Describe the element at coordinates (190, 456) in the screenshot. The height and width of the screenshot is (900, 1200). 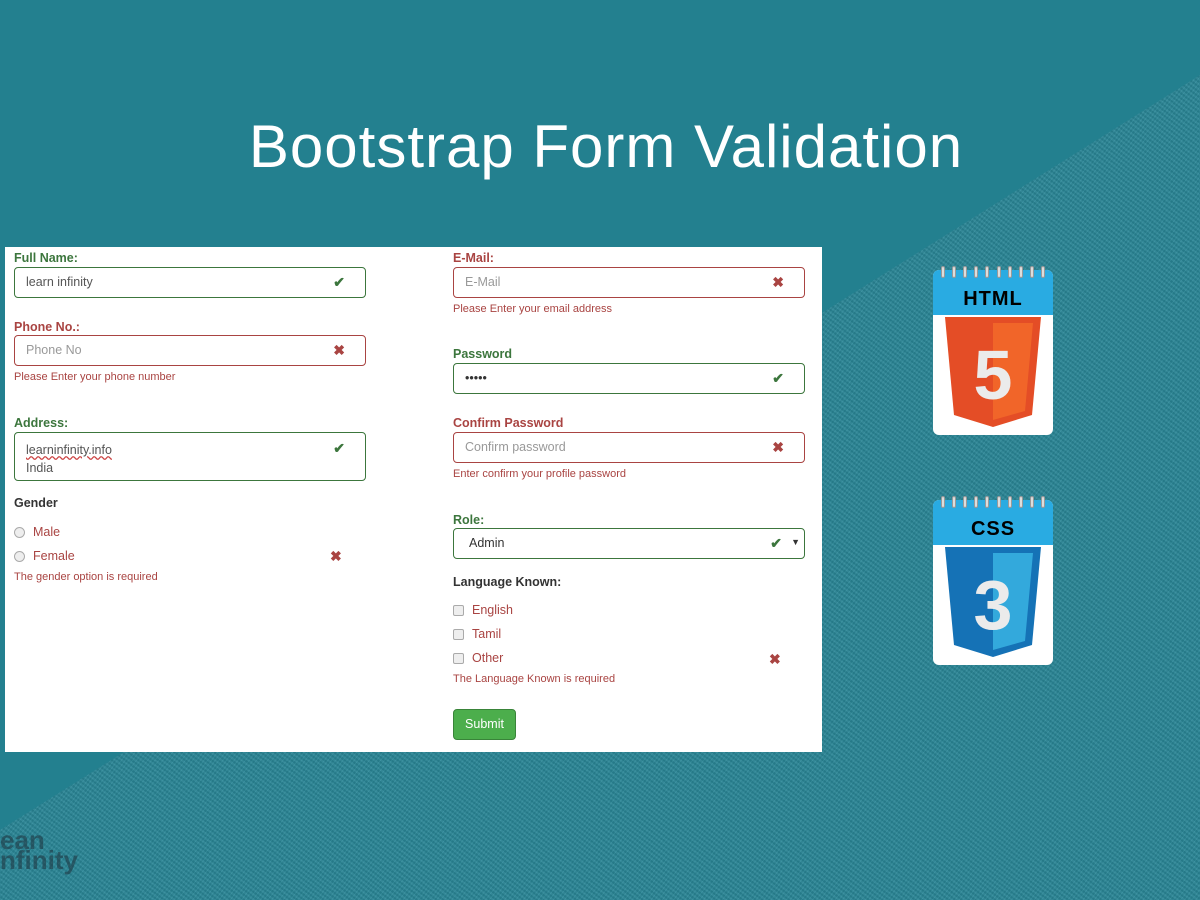
I see `address-textarea: learninfinity.info India ✔` at that location.